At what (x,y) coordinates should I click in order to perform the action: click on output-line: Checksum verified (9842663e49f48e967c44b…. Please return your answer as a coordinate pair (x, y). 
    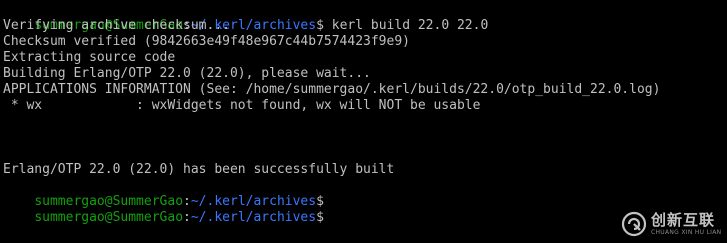
    Looking at the image, I should click on (206, 41).